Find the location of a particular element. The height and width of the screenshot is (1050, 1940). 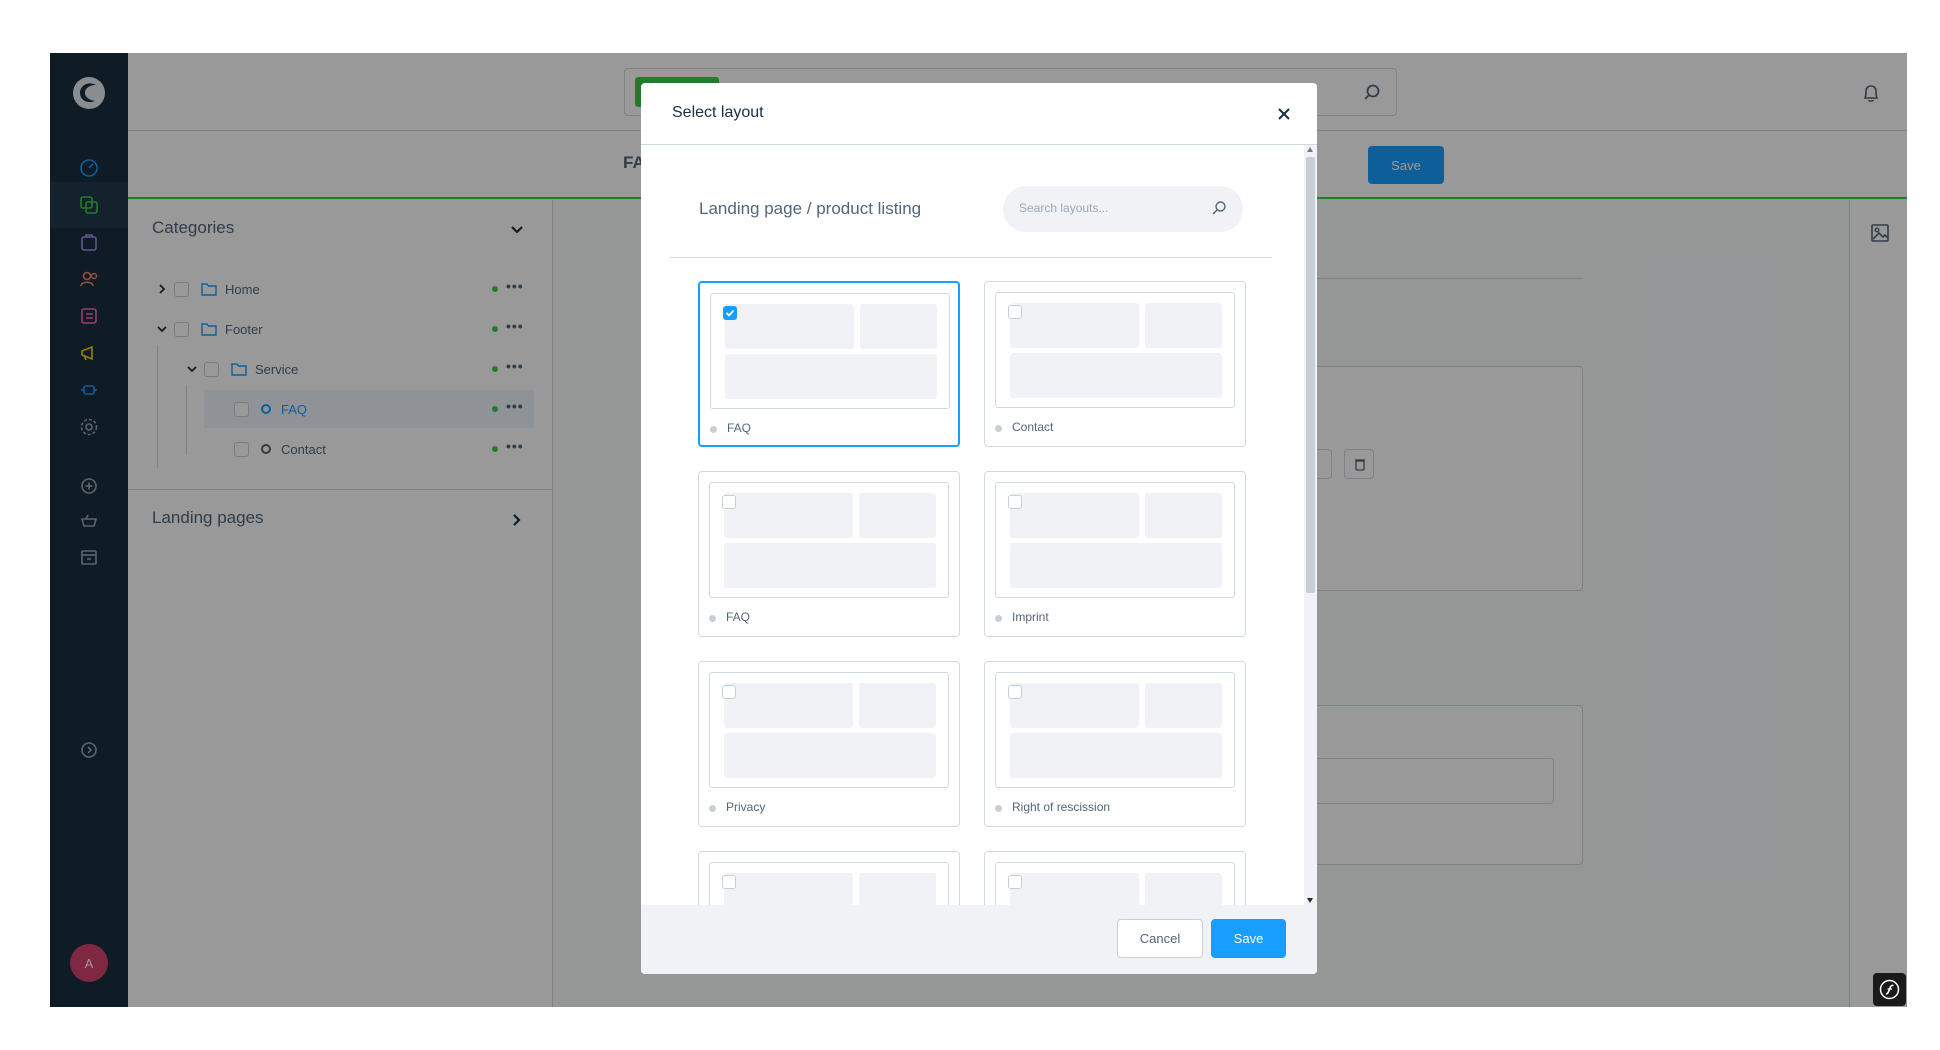

layout-name: Imprint is located at coordinates (1030, 617).